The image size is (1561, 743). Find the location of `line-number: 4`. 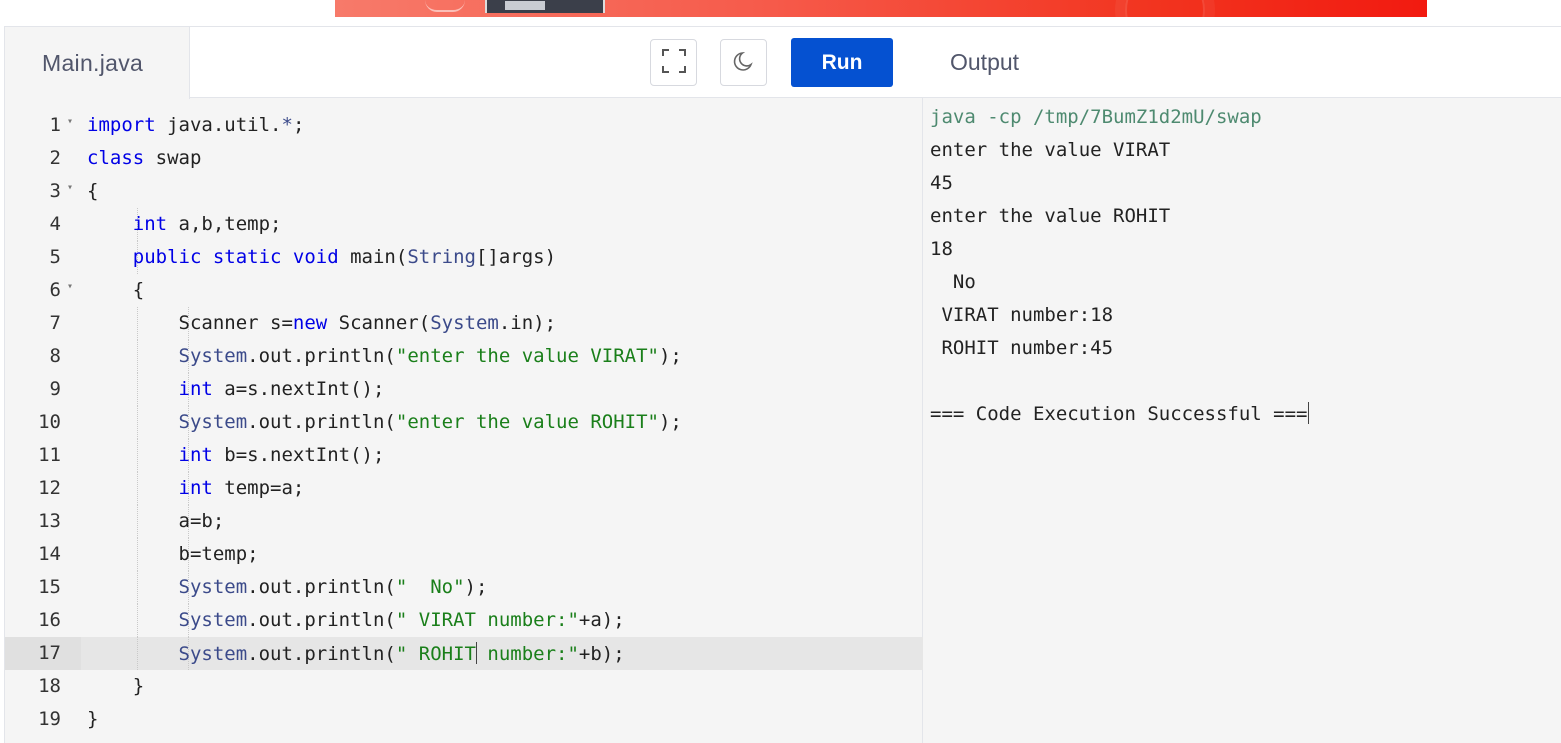

line-number: 4 is located at coordinates (55, 224).